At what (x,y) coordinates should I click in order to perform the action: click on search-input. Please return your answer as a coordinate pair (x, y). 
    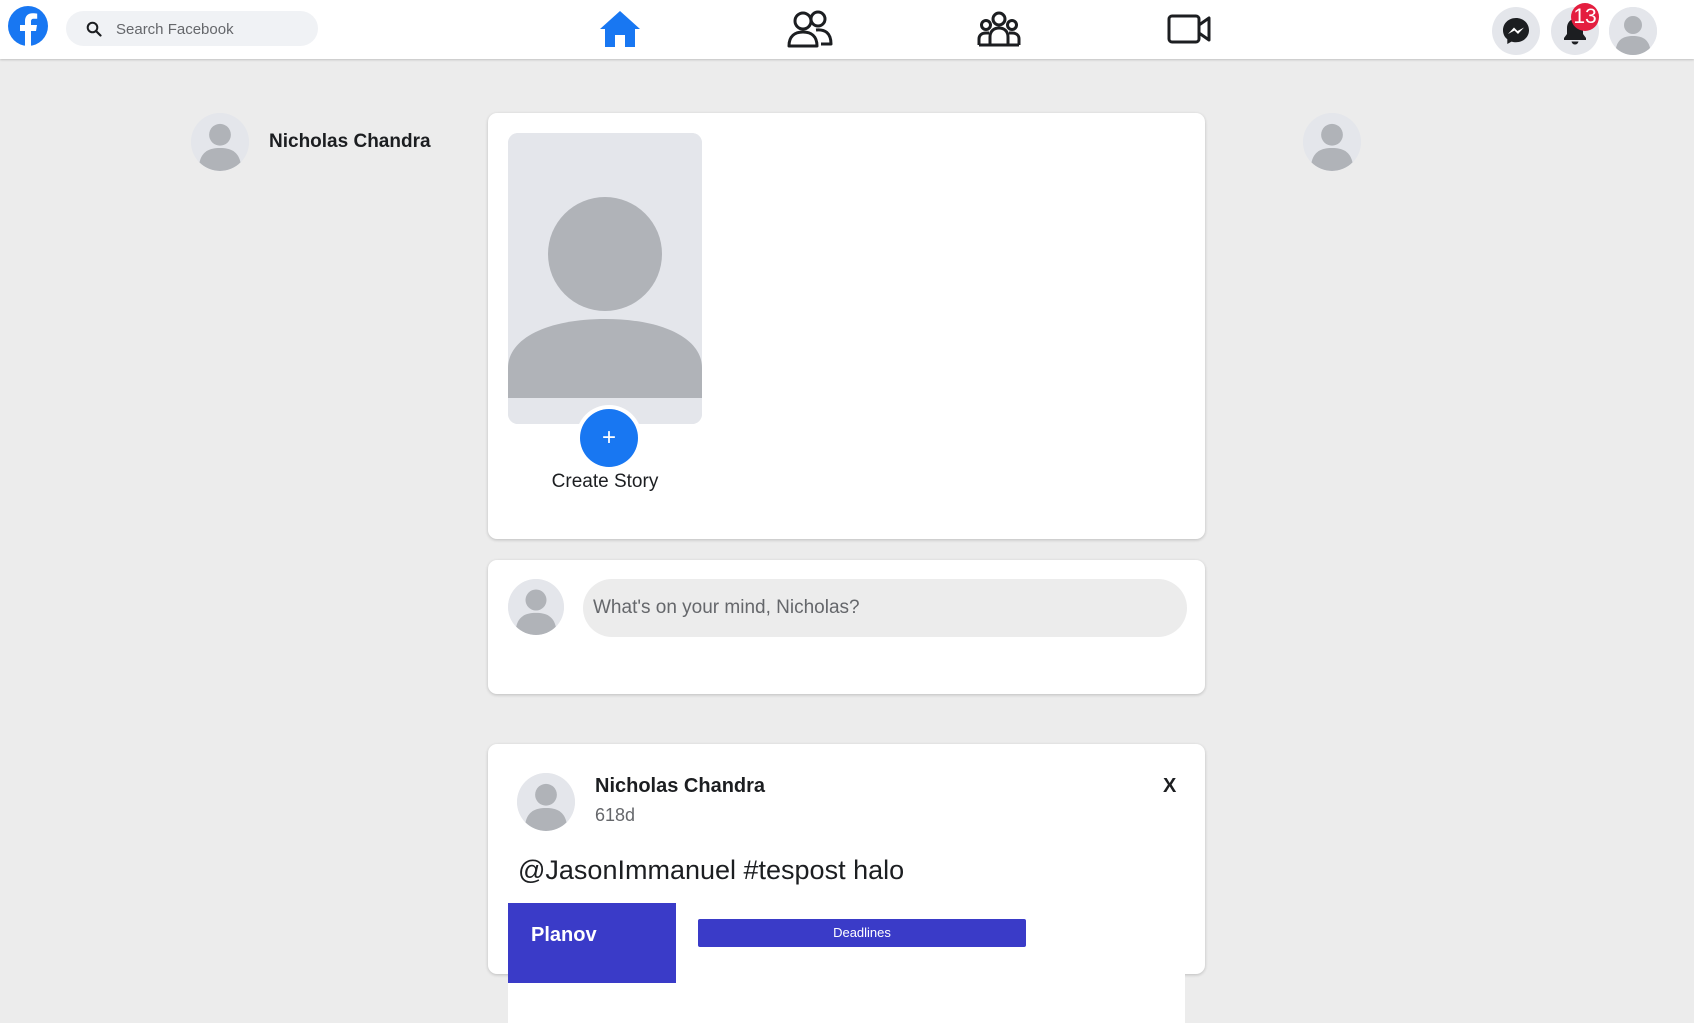
    Looking at the image, I should click on (213, 29).